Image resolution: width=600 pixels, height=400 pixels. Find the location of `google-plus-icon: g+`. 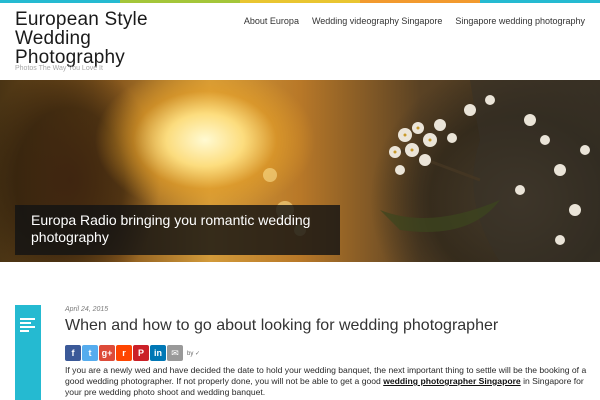

google-plus-icon: g+ is located at coordinates (107, 353).